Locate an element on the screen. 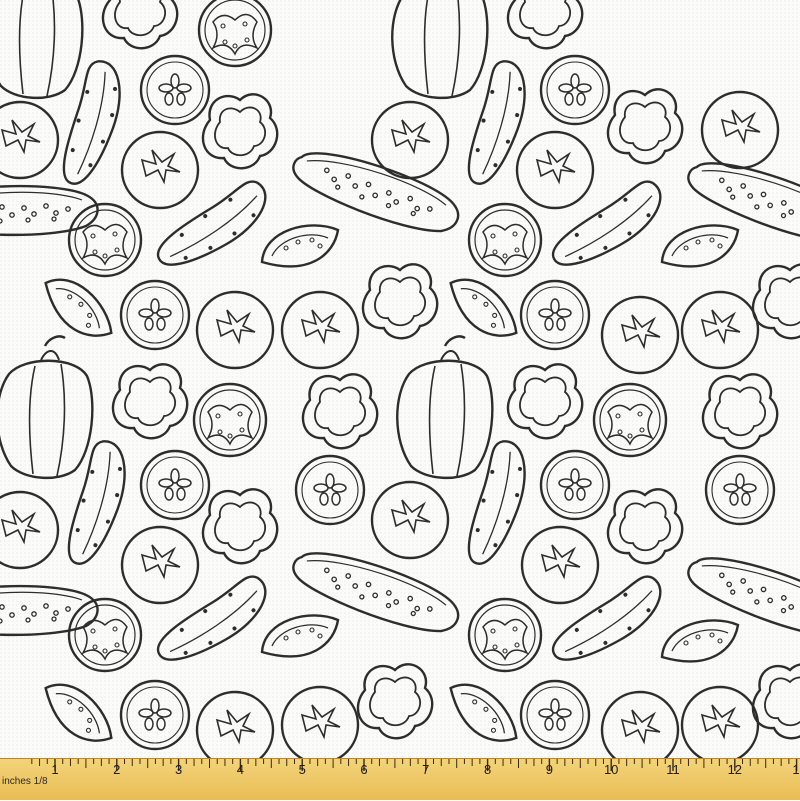 The width and height of the screenshot is (800, 801). ruler-number: 3 is located at coordinates (178, 769).